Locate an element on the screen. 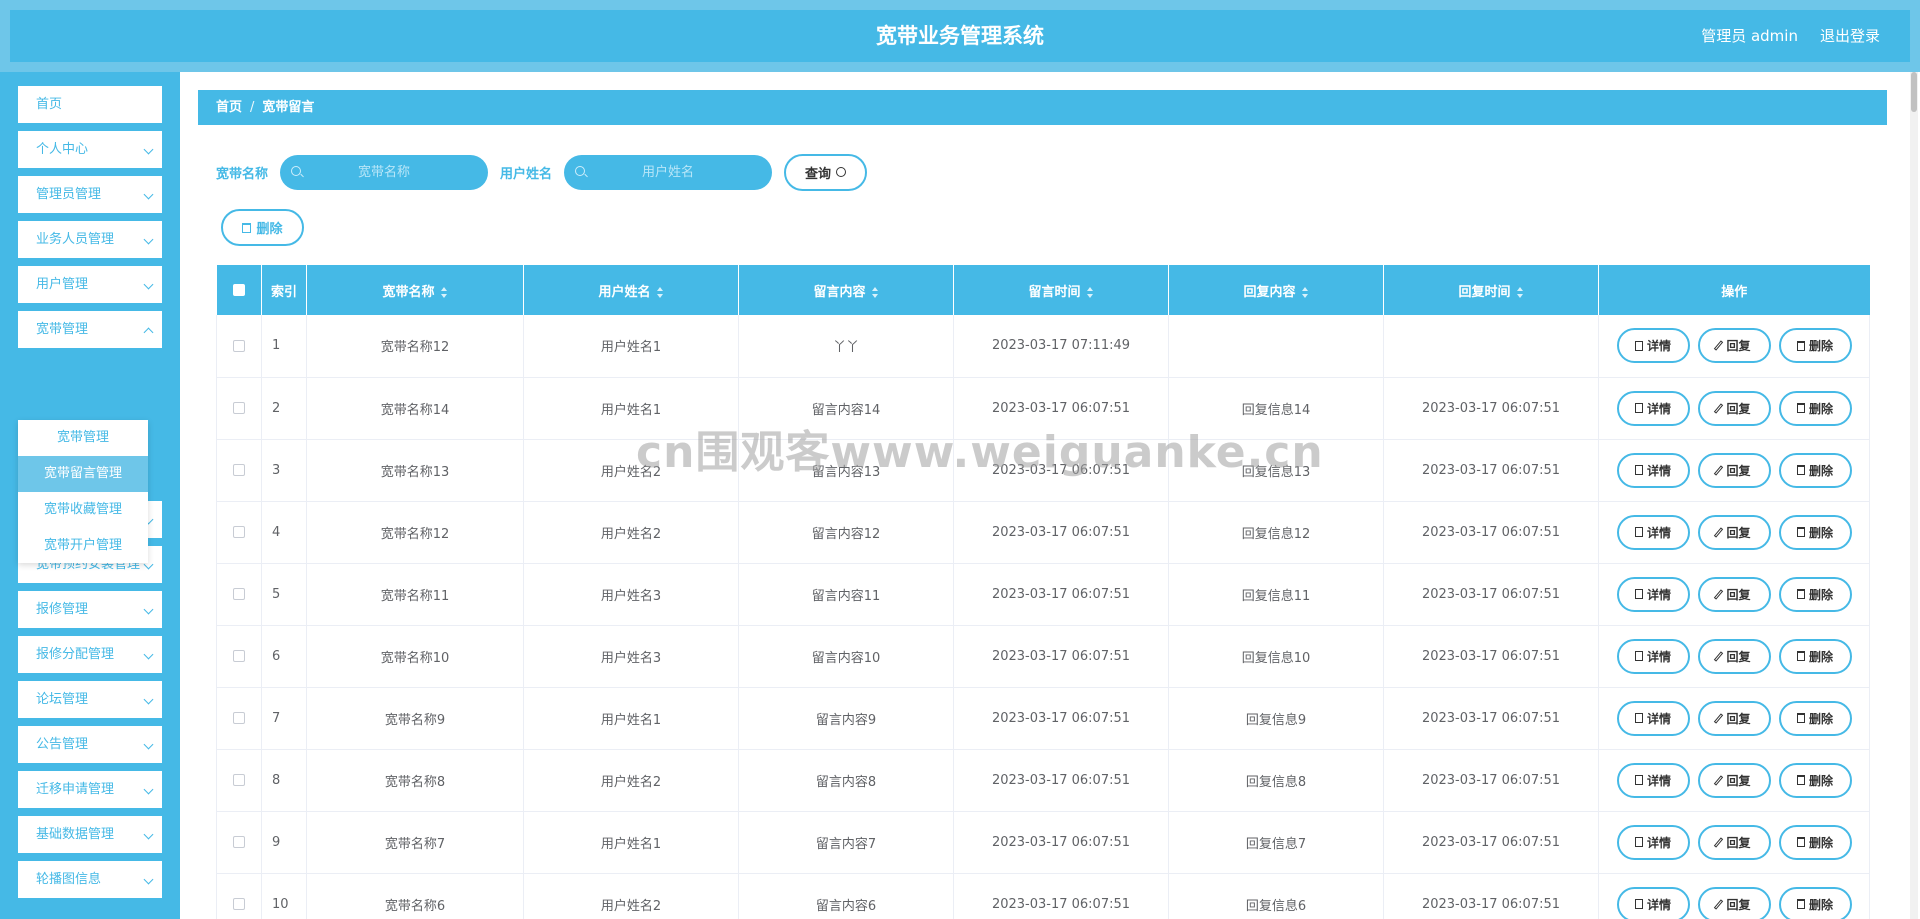 The image size is (1920, 919). sidebar-item-broadband-management: 宽带管理 is located at coordinates (90, 329).